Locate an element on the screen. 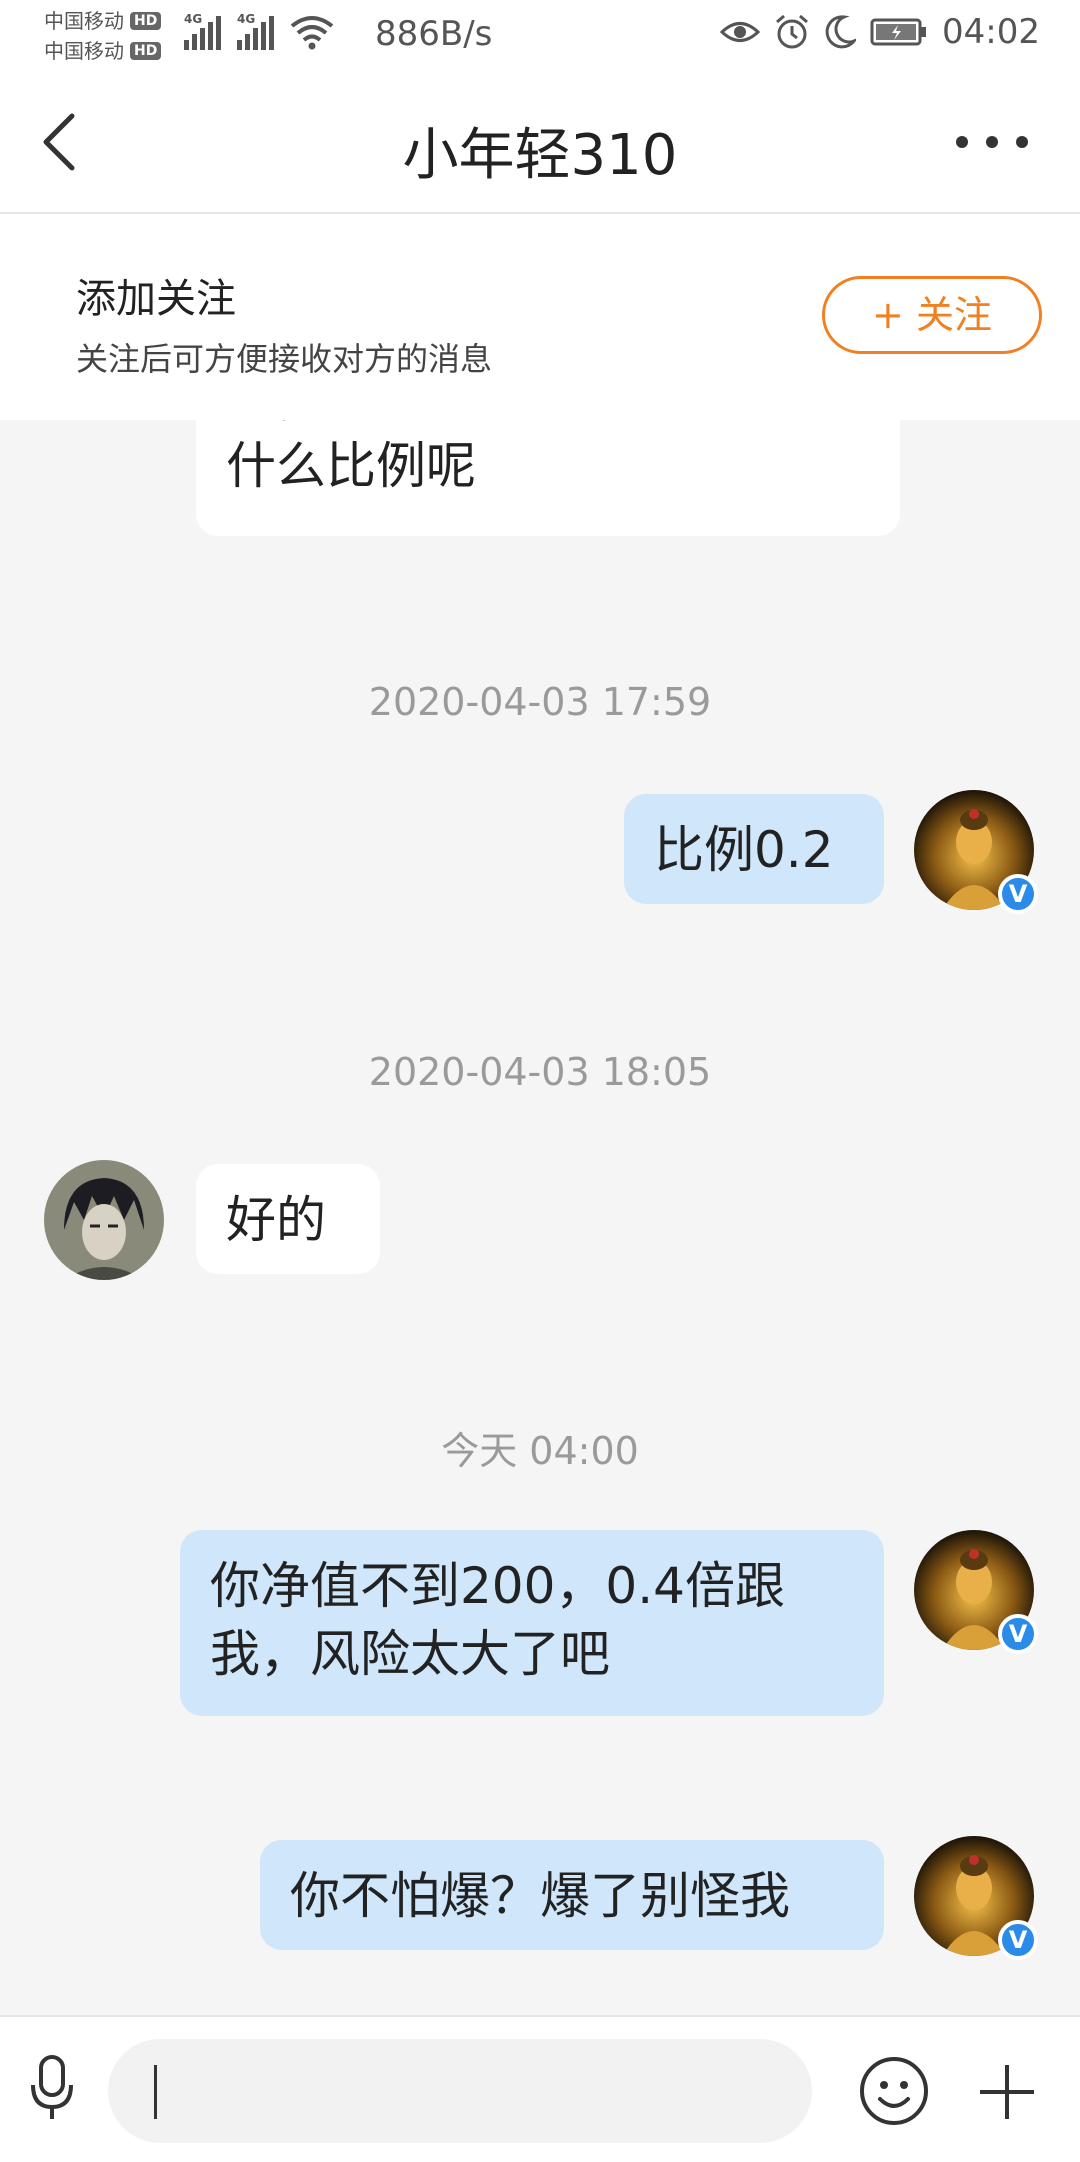 The width and height of the screenshot is (1080, 2162). alarm-icon is located at coordinates (792, 31).